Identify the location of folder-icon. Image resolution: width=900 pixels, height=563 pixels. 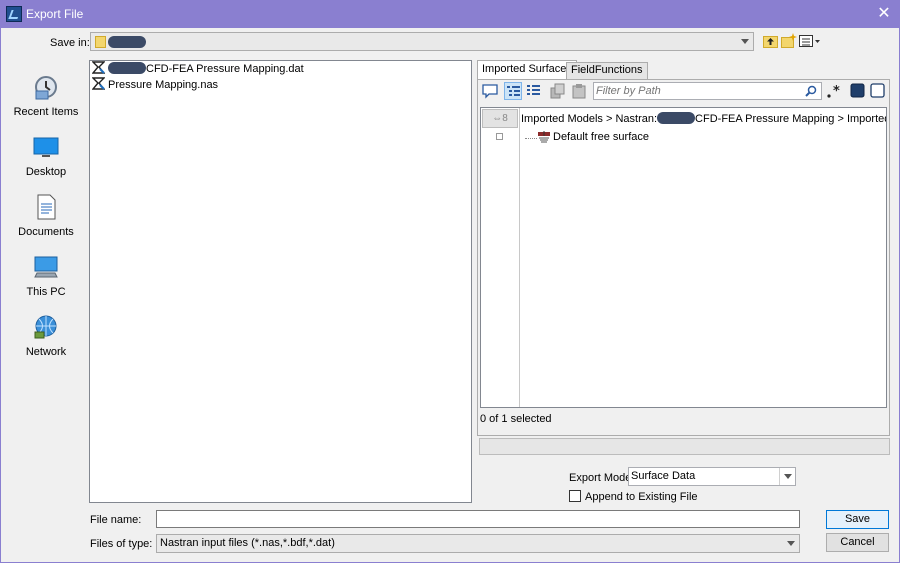
(100, 42).